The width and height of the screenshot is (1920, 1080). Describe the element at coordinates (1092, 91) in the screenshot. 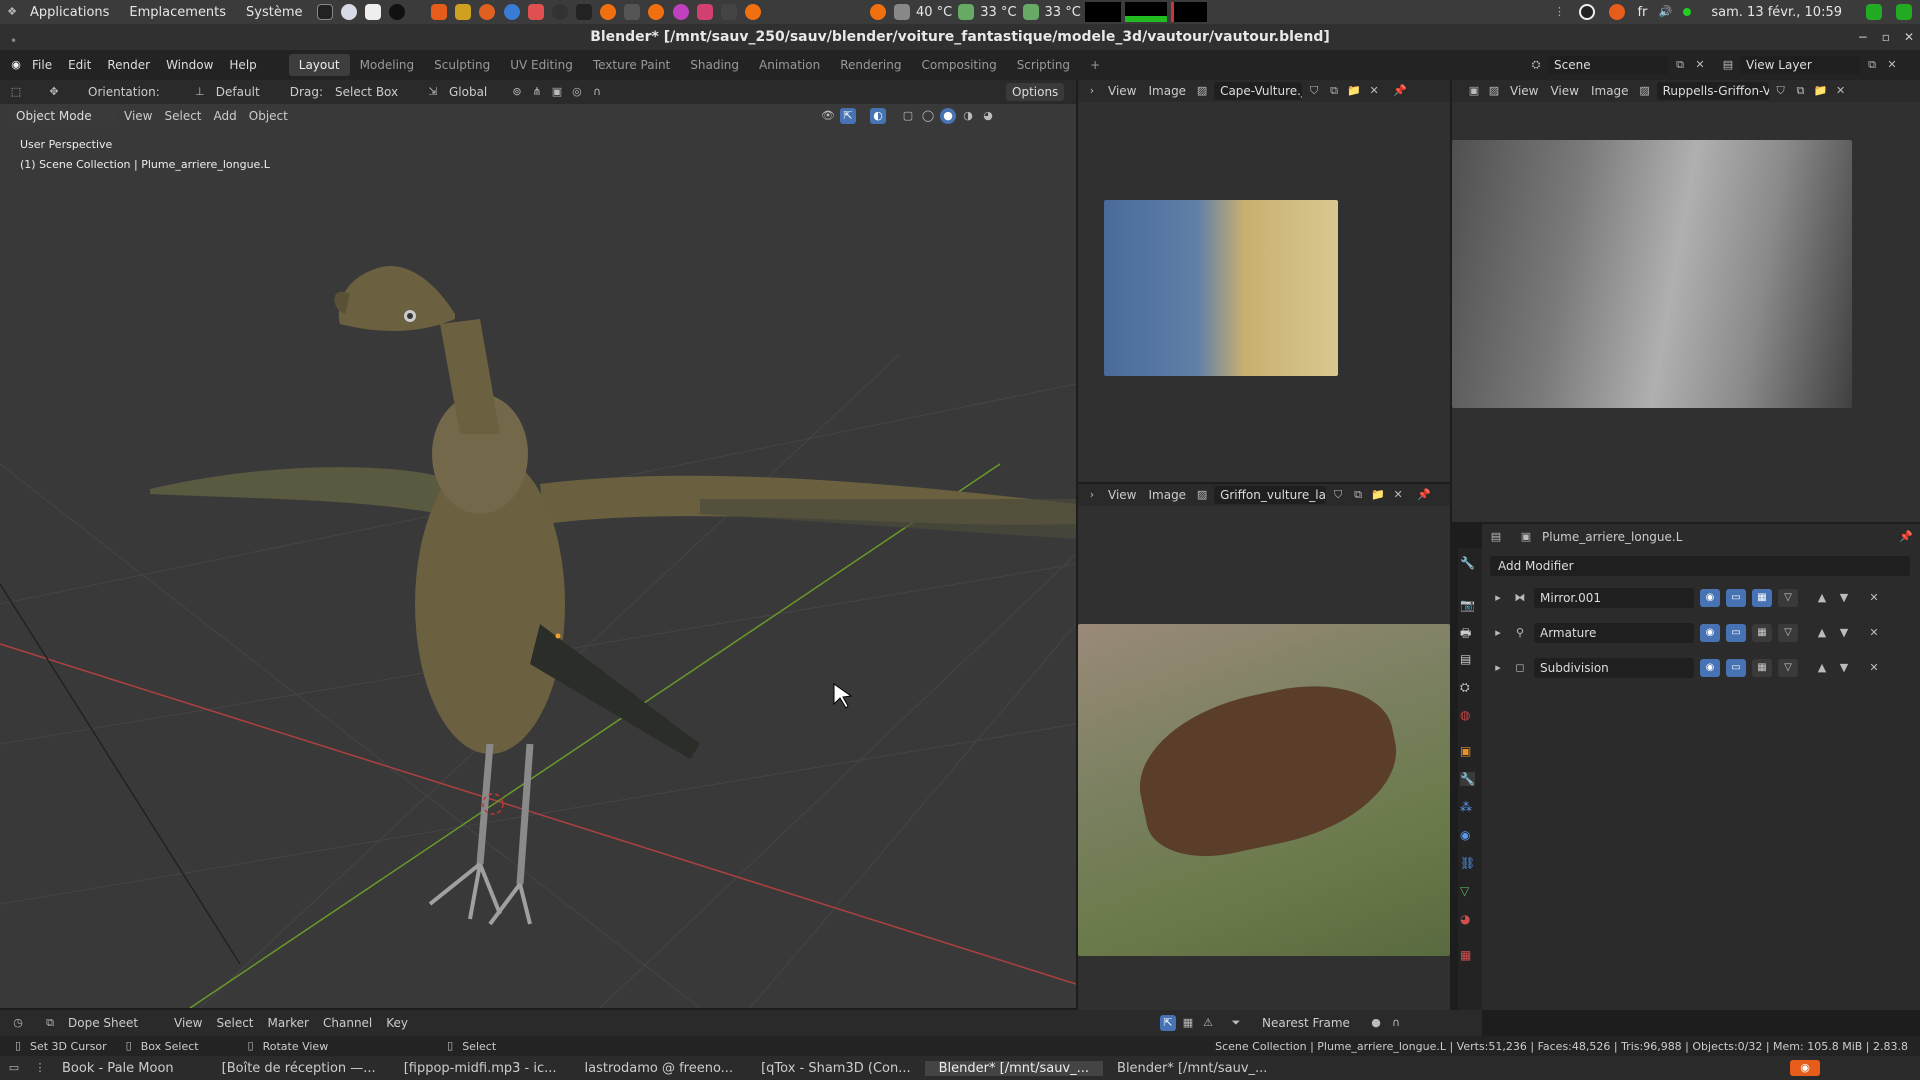

I see `editor-collapse-icon: ›` at that location.